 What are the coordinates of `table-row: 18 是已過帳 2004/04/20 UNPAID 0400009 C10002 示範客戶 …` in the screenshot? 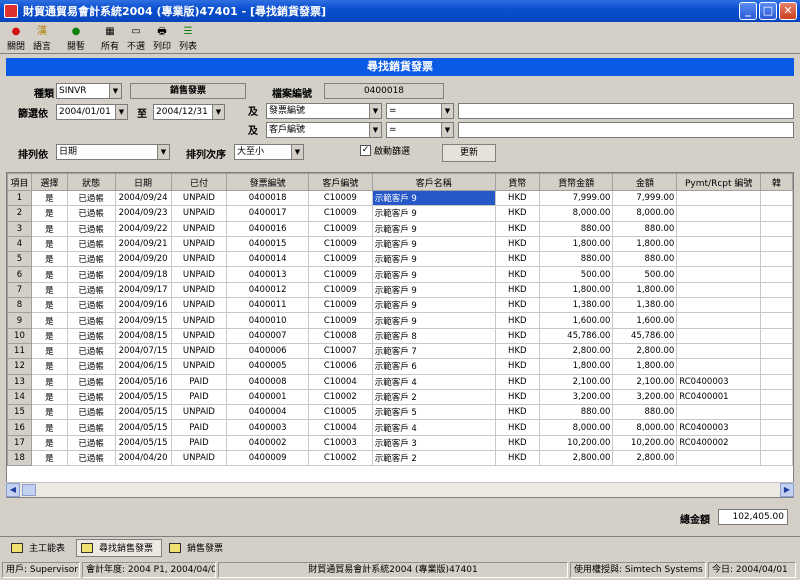 It's located at (400, 458).